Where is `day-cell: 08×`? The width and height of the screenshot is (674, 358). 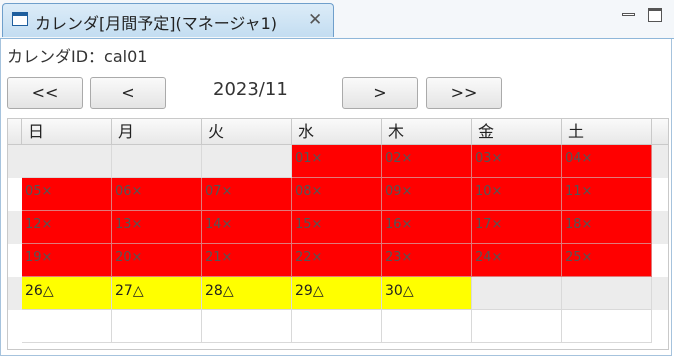
day-cell: 08× is located at coordinates (337, 194).